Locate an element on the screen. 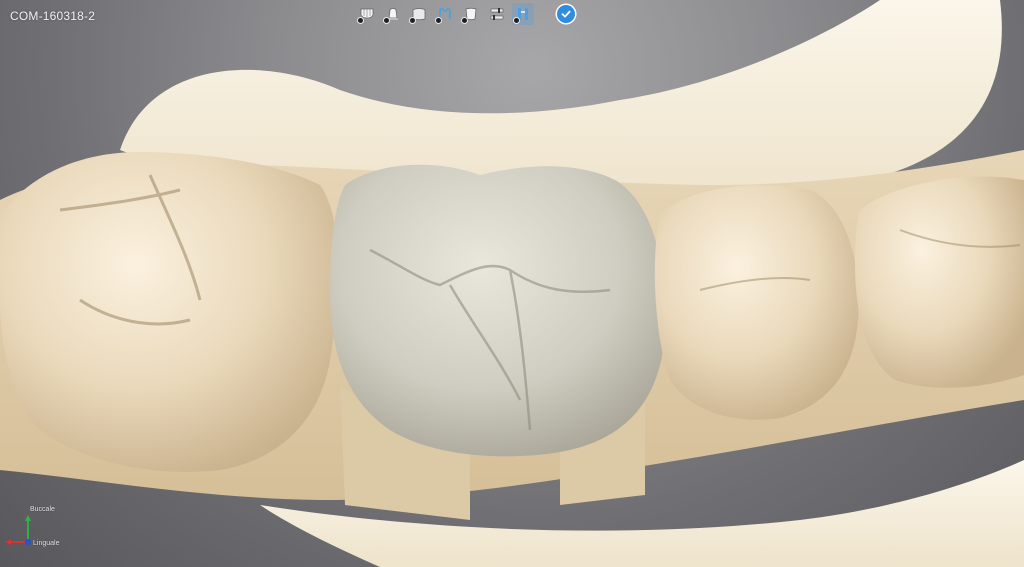  confirm-button is located at coordinates (566, 14).